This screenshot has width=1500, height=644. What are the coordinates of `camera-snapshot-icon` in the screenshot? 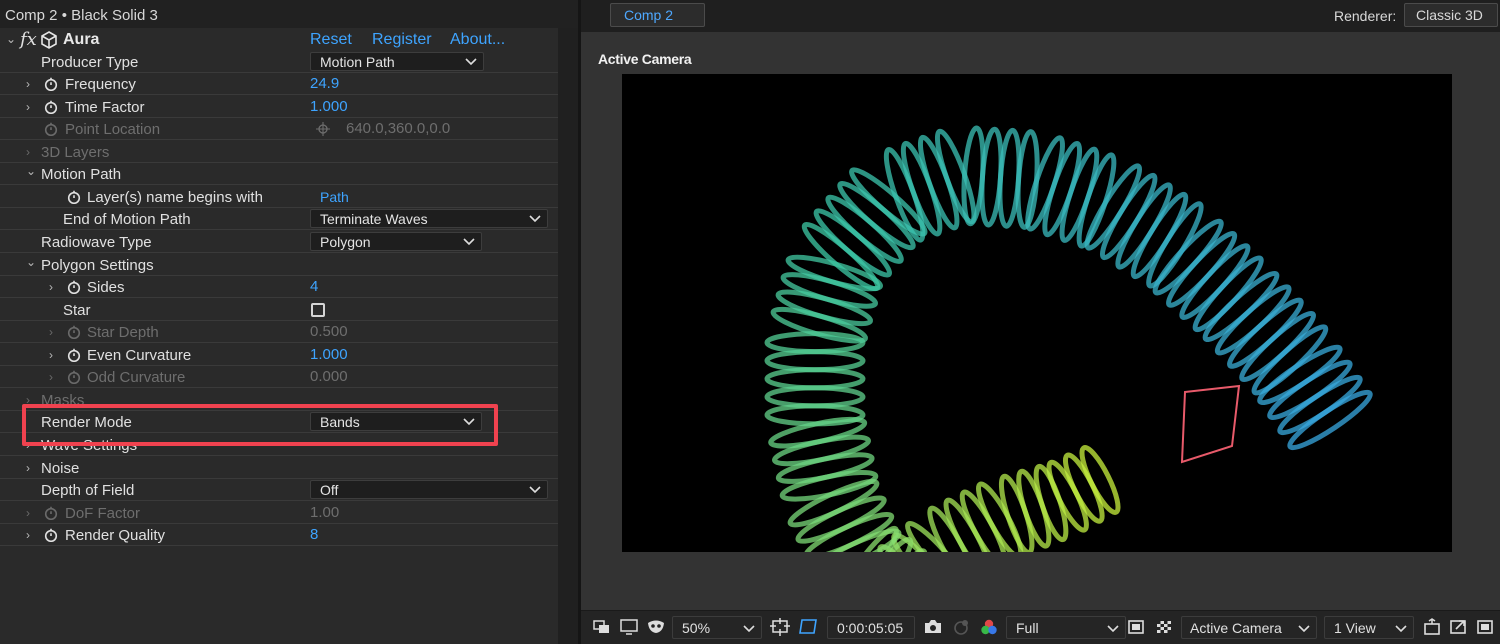 It's located at (933, 627).